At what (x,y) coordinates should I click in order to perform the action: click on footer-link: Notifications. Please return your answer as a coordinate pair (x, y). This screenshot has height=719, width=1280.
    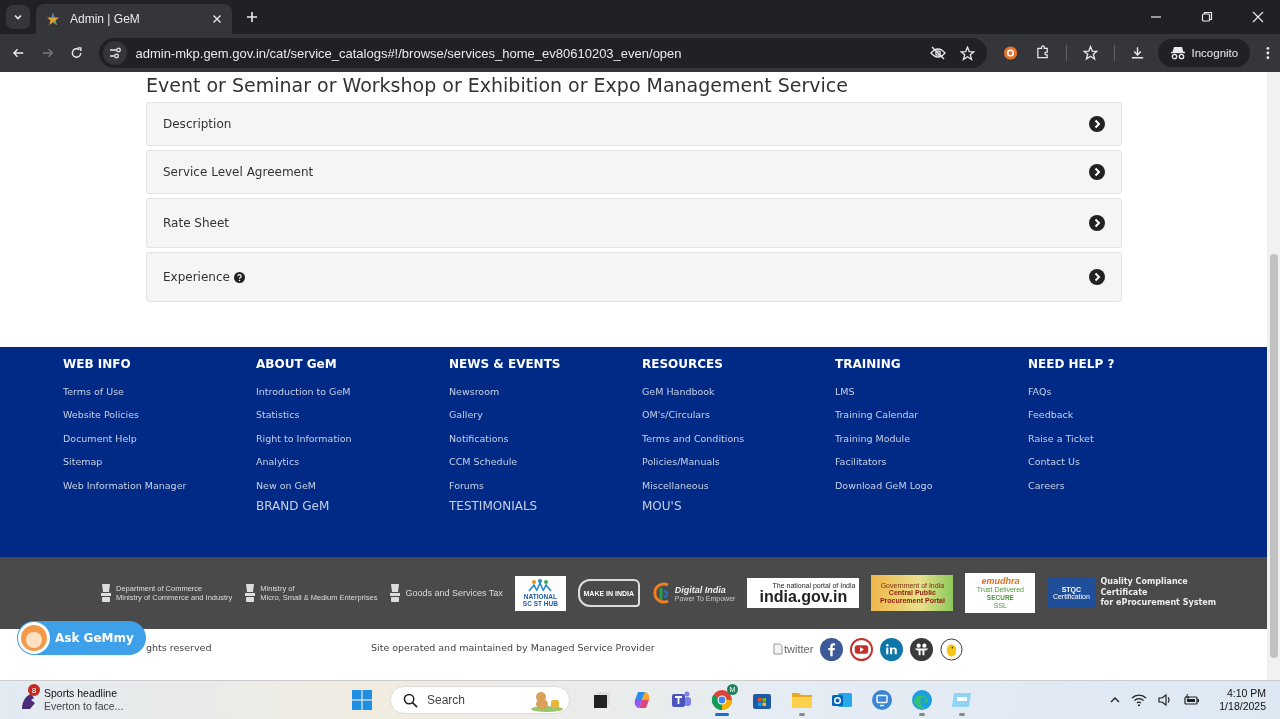
    Looking at the image, I should click on (479, 438).